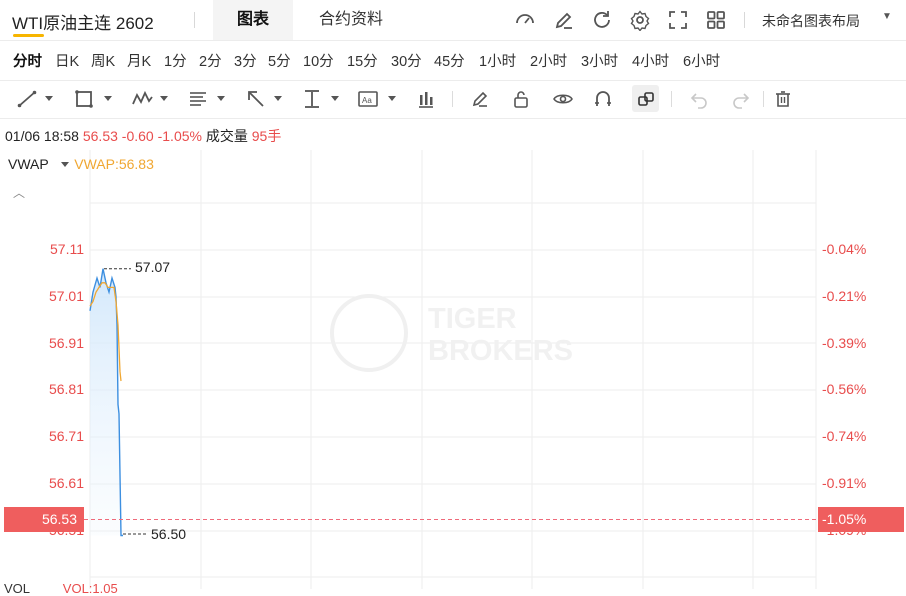 The height and width of the screenshot is (596, 906). I want to click on caret-down-icon: ▼, so click(887, 16).